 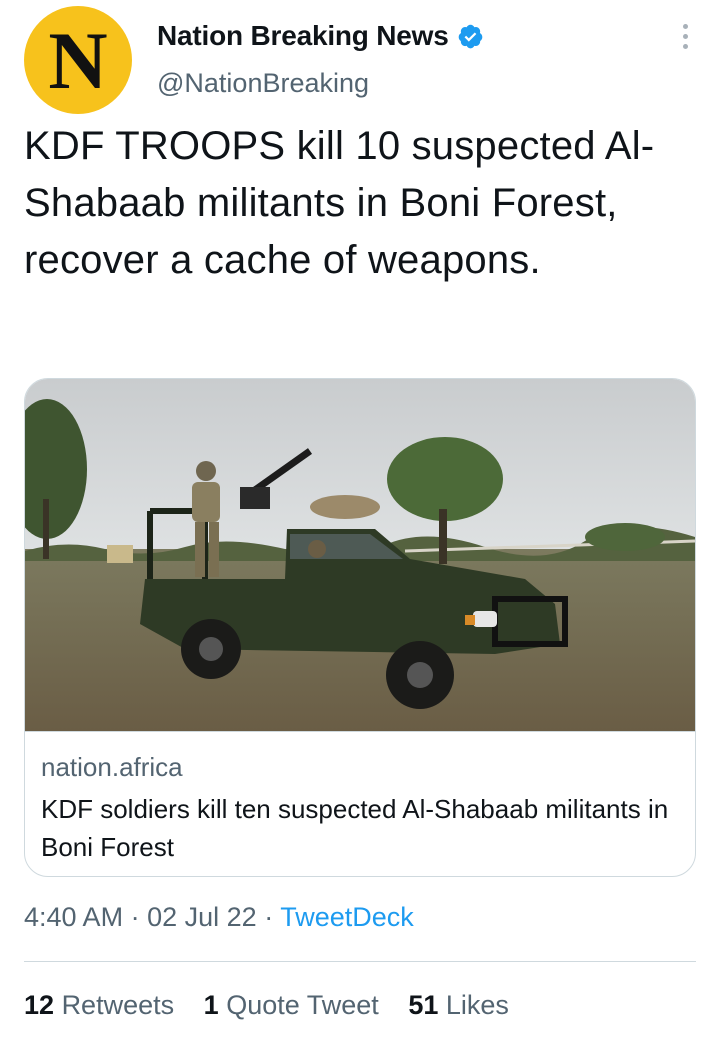 What do you see at coordinates (360, 961) in the screenshot?
I see `divider` at bounding box center [360, 961].